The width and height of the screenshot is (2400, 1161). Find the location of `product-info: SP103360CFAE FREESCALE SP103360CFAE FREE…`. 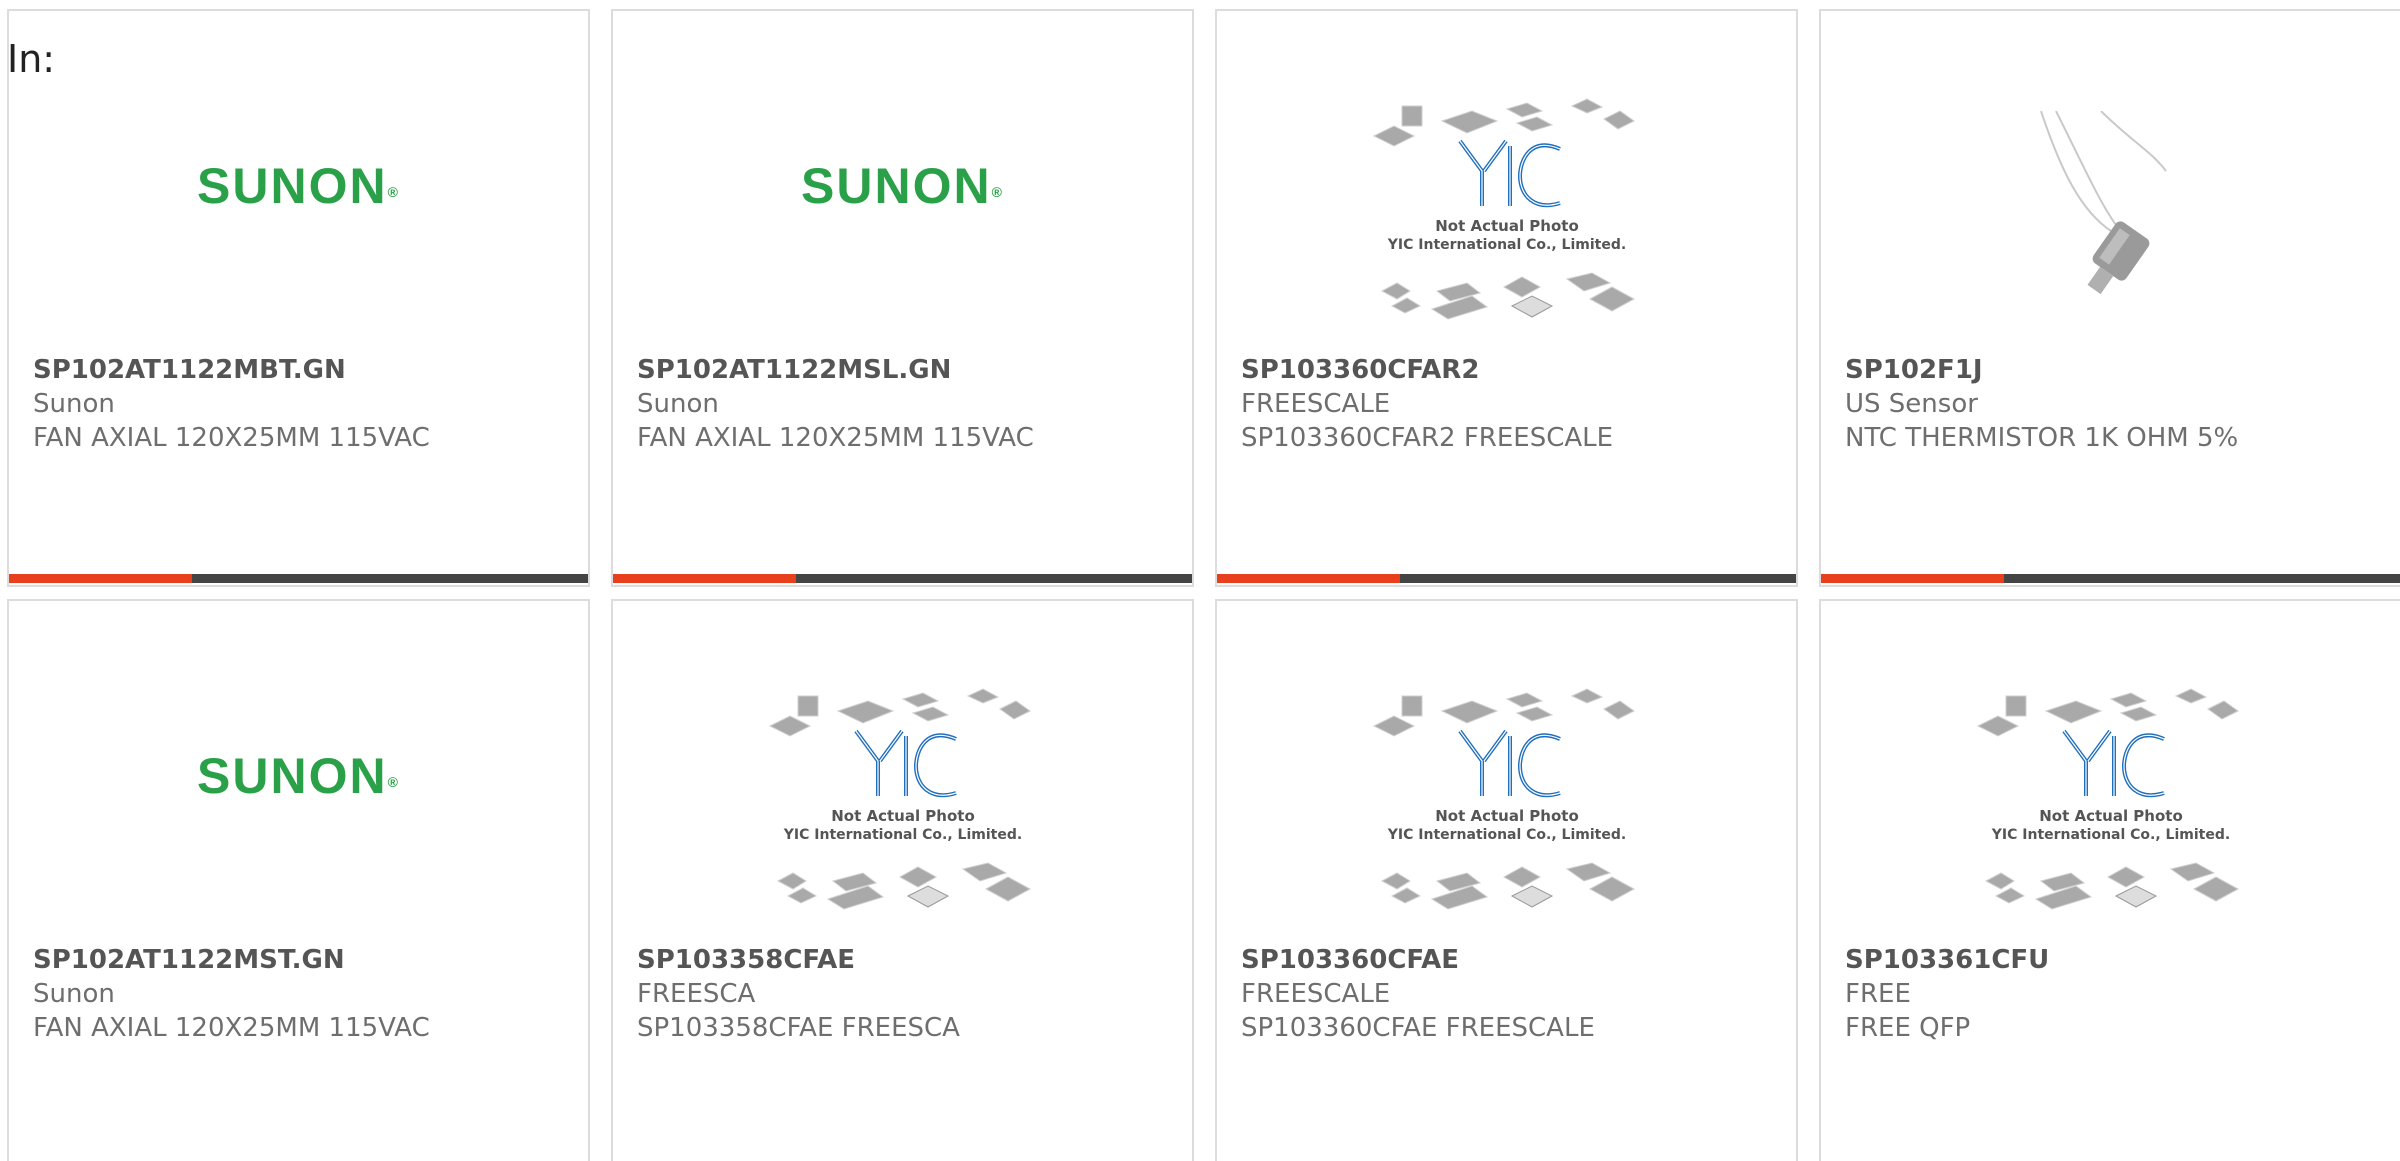

product-info: SP103360CFAE FREESCALE SP103360CFAE FREE… is located at coordinates (1508, 994).